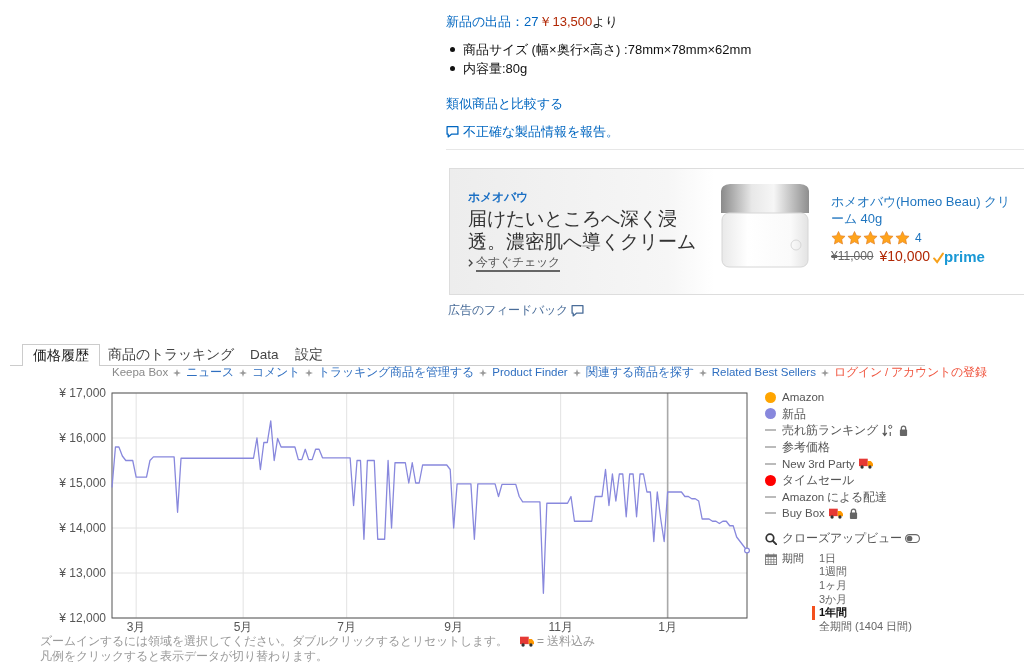 Image resolution: width=1024 pixels, height=664 pixels. What do you see at coordinates (605, 21) in the screenshot?
I see `price-suffix: より` at bounding box center [605, 21].